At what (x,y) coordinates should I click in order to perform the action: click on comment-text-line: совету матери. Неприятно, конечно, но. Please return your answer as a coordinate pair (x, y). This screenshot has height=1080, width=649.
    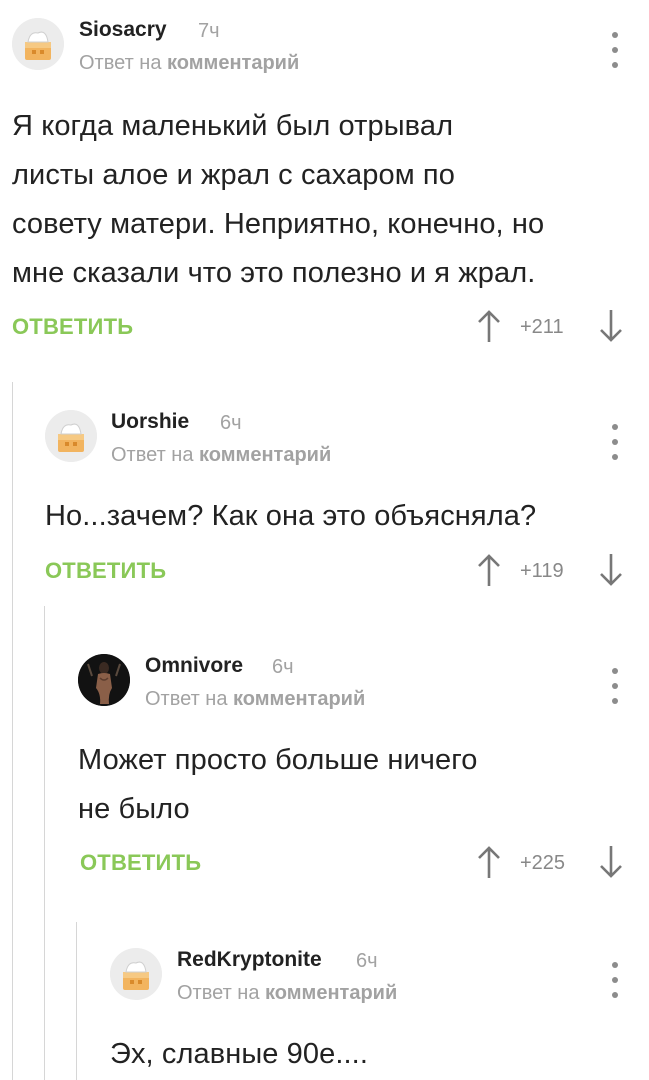
    Looking at the image, I should click on (278, 224).